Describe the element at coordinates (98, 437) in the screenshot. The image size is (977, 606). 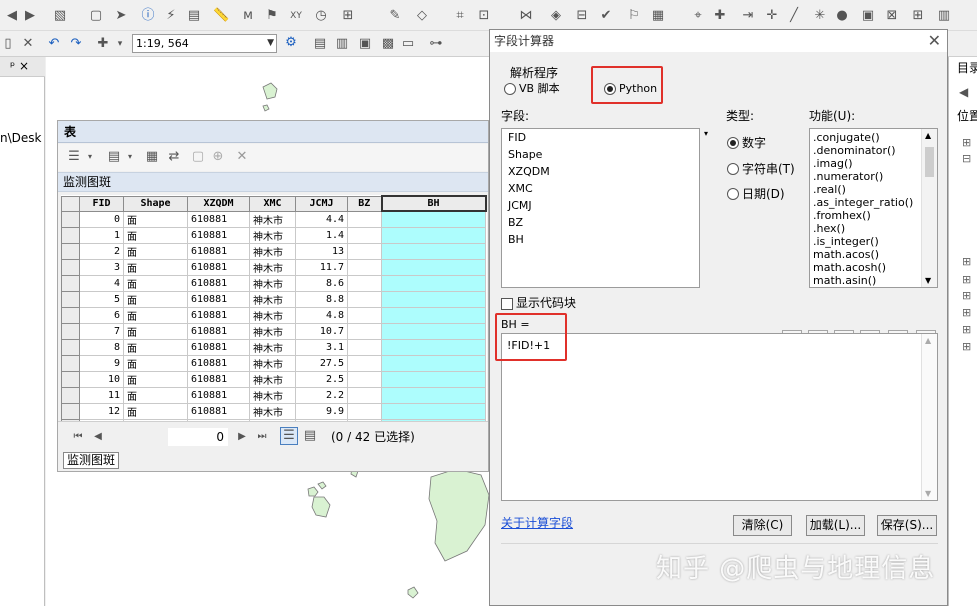
I see `previous-record-icon: ◀` at that location.